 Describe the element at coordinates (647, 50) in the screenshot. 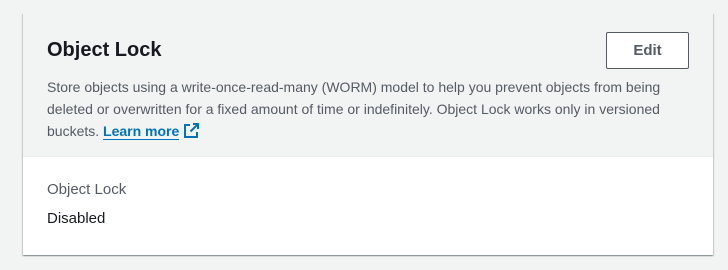

I see `edit-button: Edit` at that location.